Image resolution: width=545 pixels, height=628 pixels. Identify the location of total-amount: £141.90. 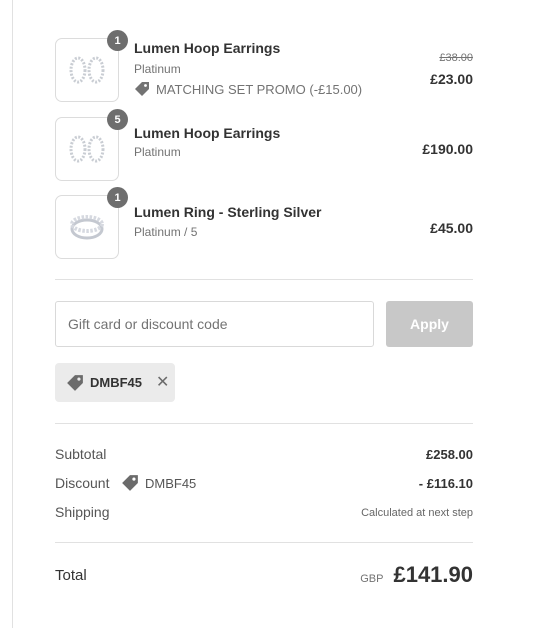
(433, 574).